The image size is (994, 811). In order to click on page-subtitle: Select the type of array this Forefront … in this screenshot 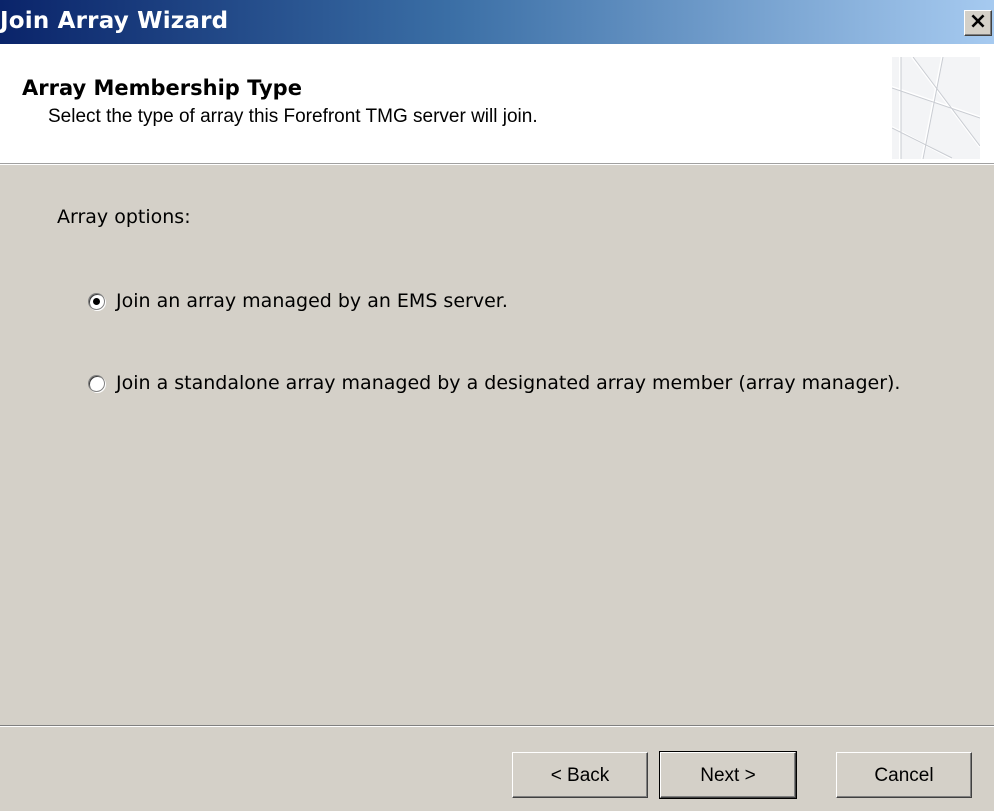, I will do `click(293, 116)`.